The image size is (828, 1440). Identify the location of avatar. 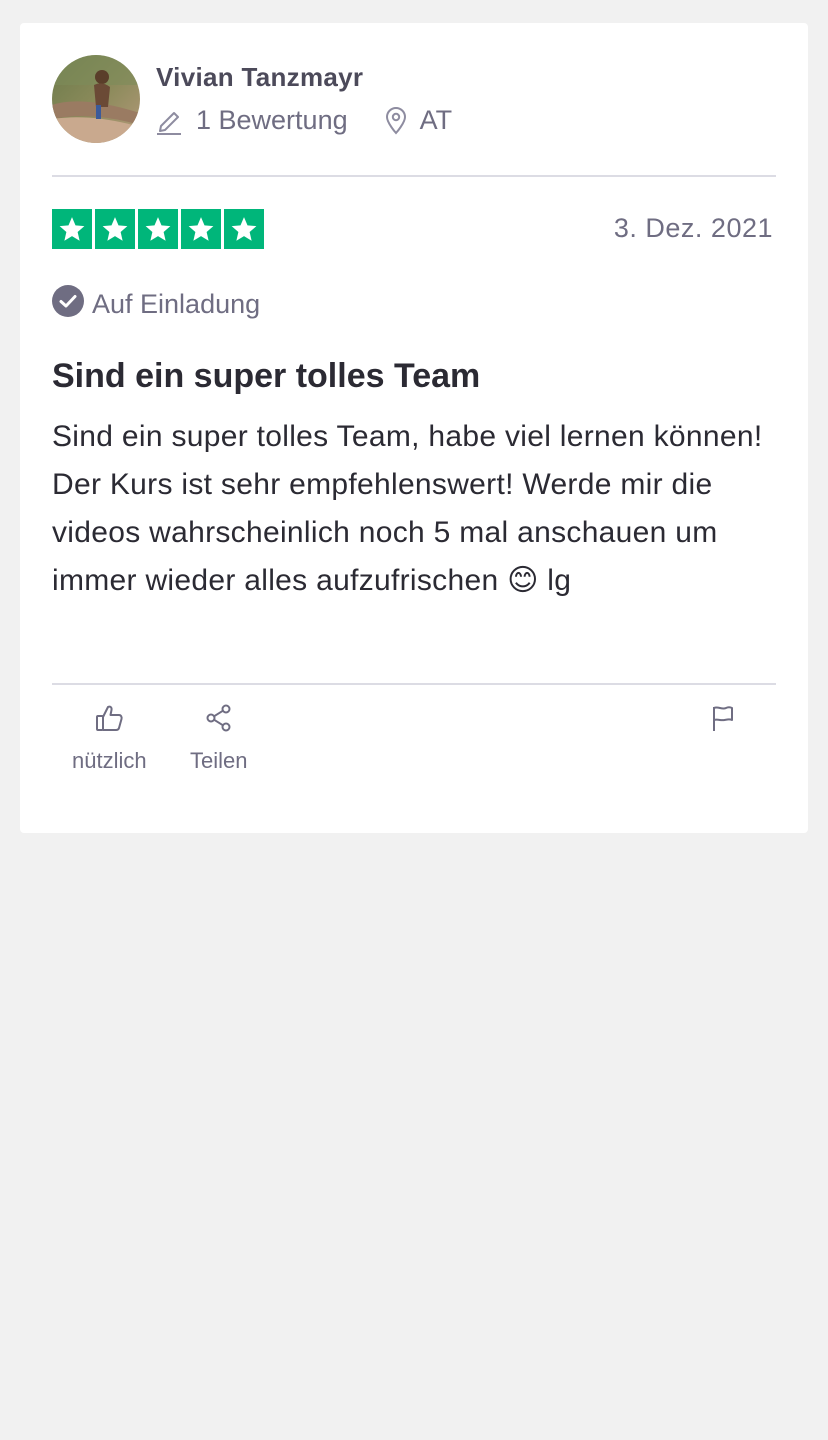
(96, 99).